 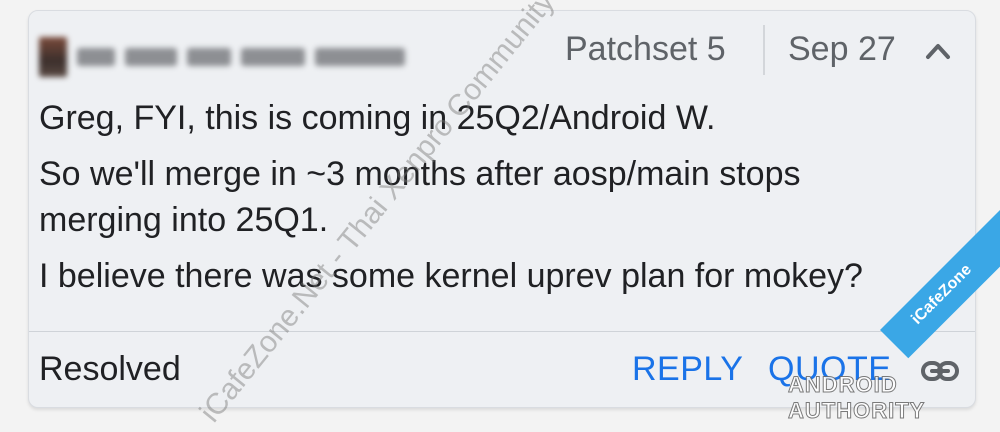 What do you see at coordinates (842, 49) in the screenshot?
I see `comment-date: Sep 27` at bounding box center [842, 49].